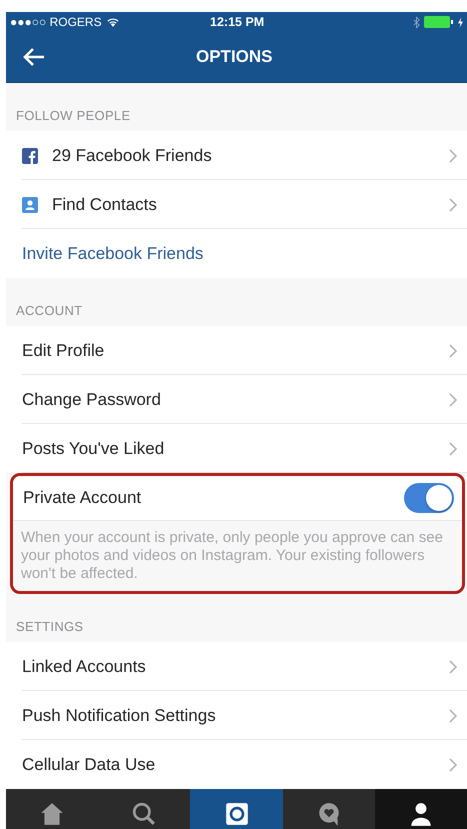  I want to click on charging-icon, so click(460, 22).